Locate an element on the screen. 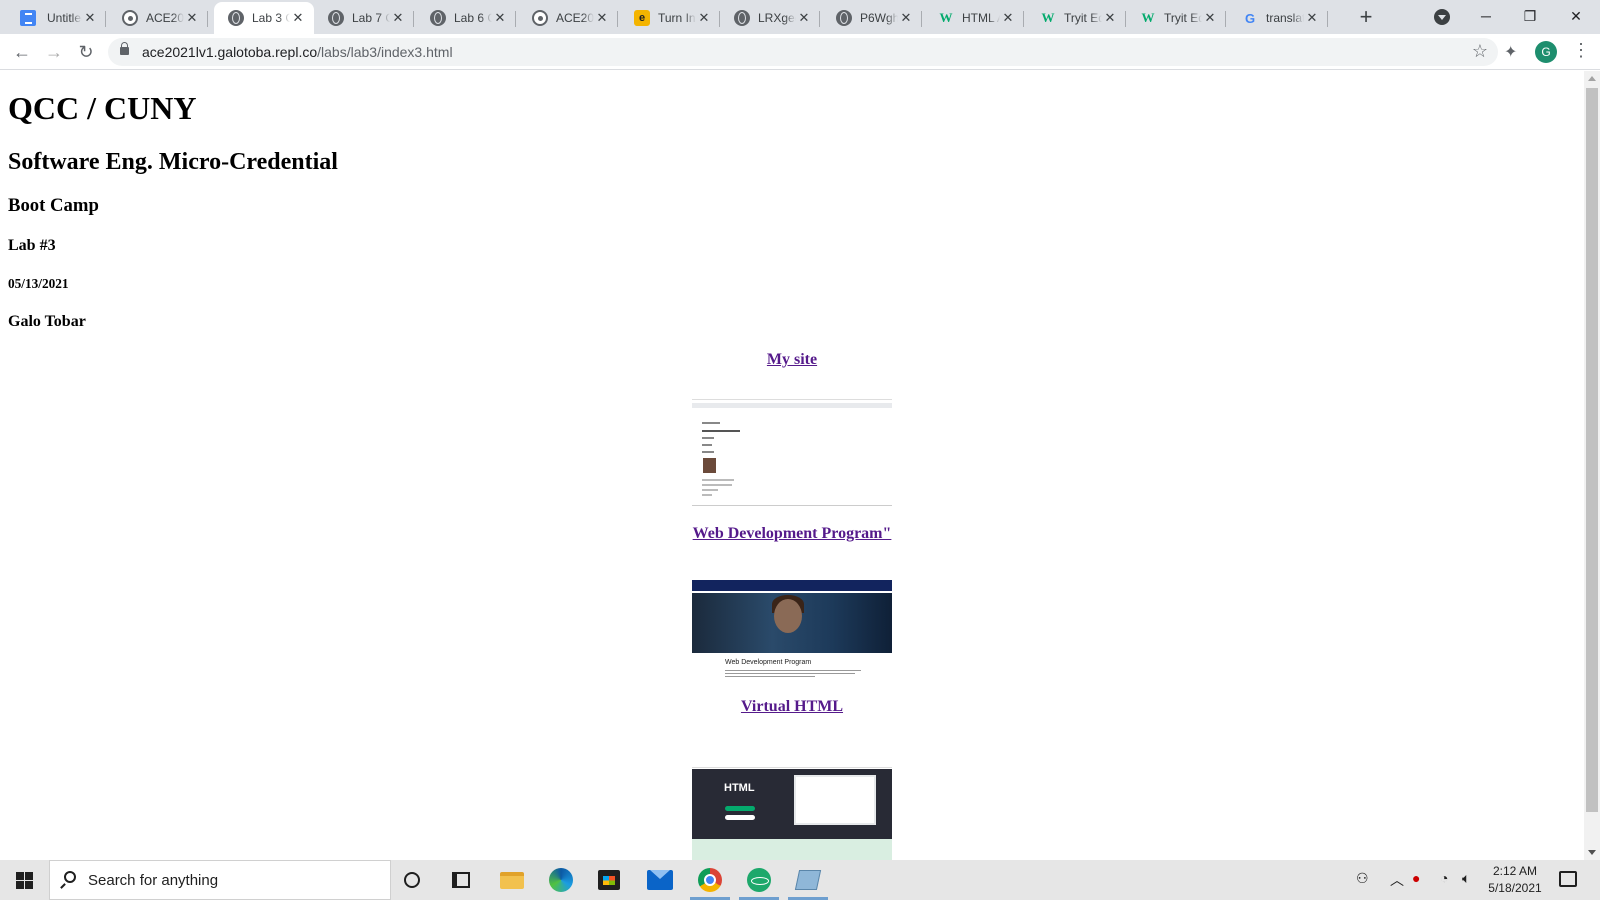 This screenshot has width=1600, height=900. tab-title: HTML A is located at coordinates (981, 18).